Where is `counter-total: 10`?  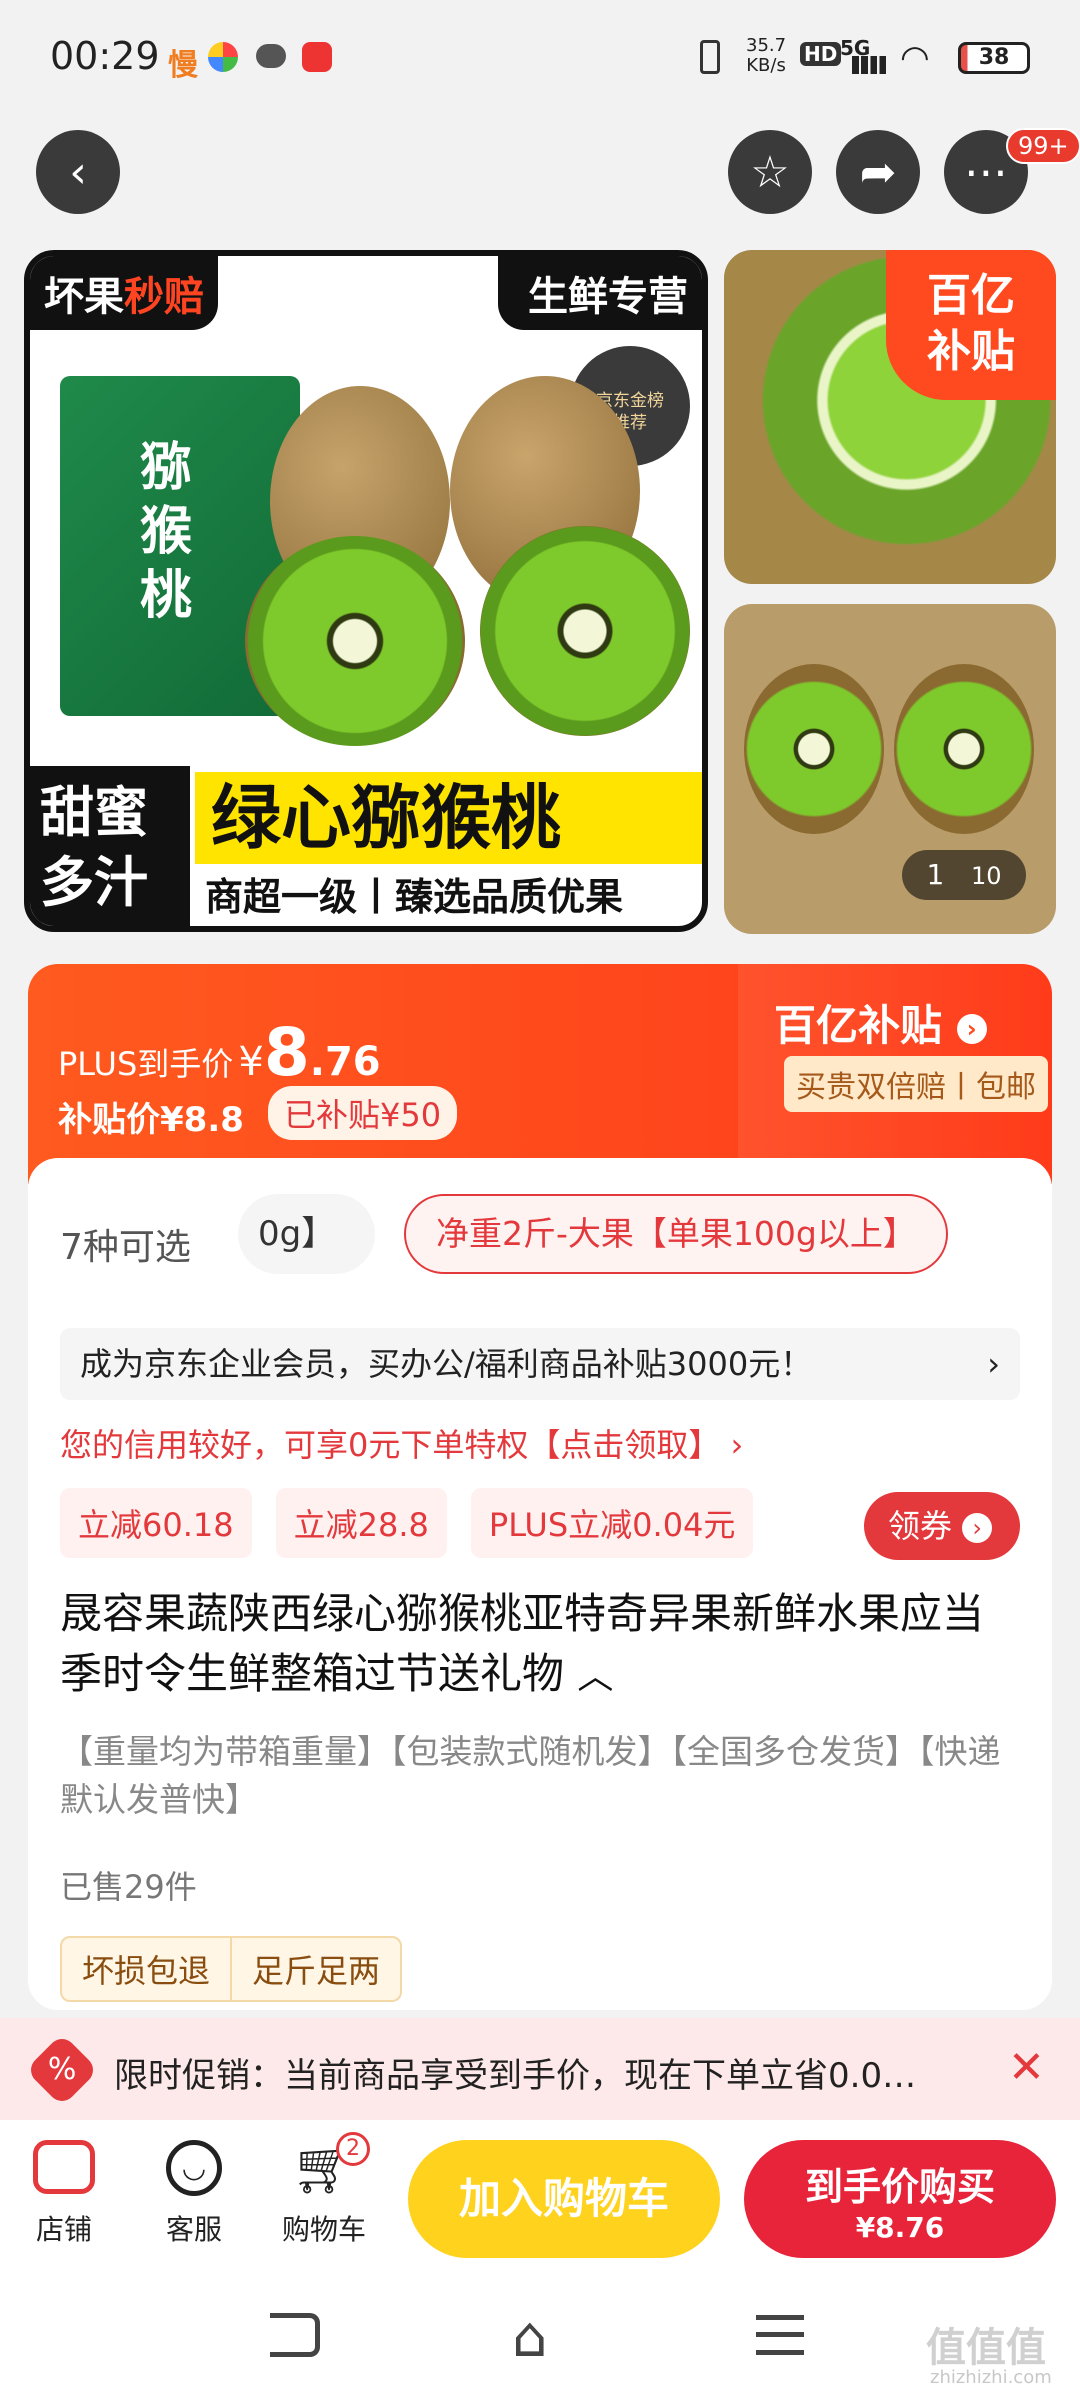
counter-total: 10 is located at coordinates (986, 876).